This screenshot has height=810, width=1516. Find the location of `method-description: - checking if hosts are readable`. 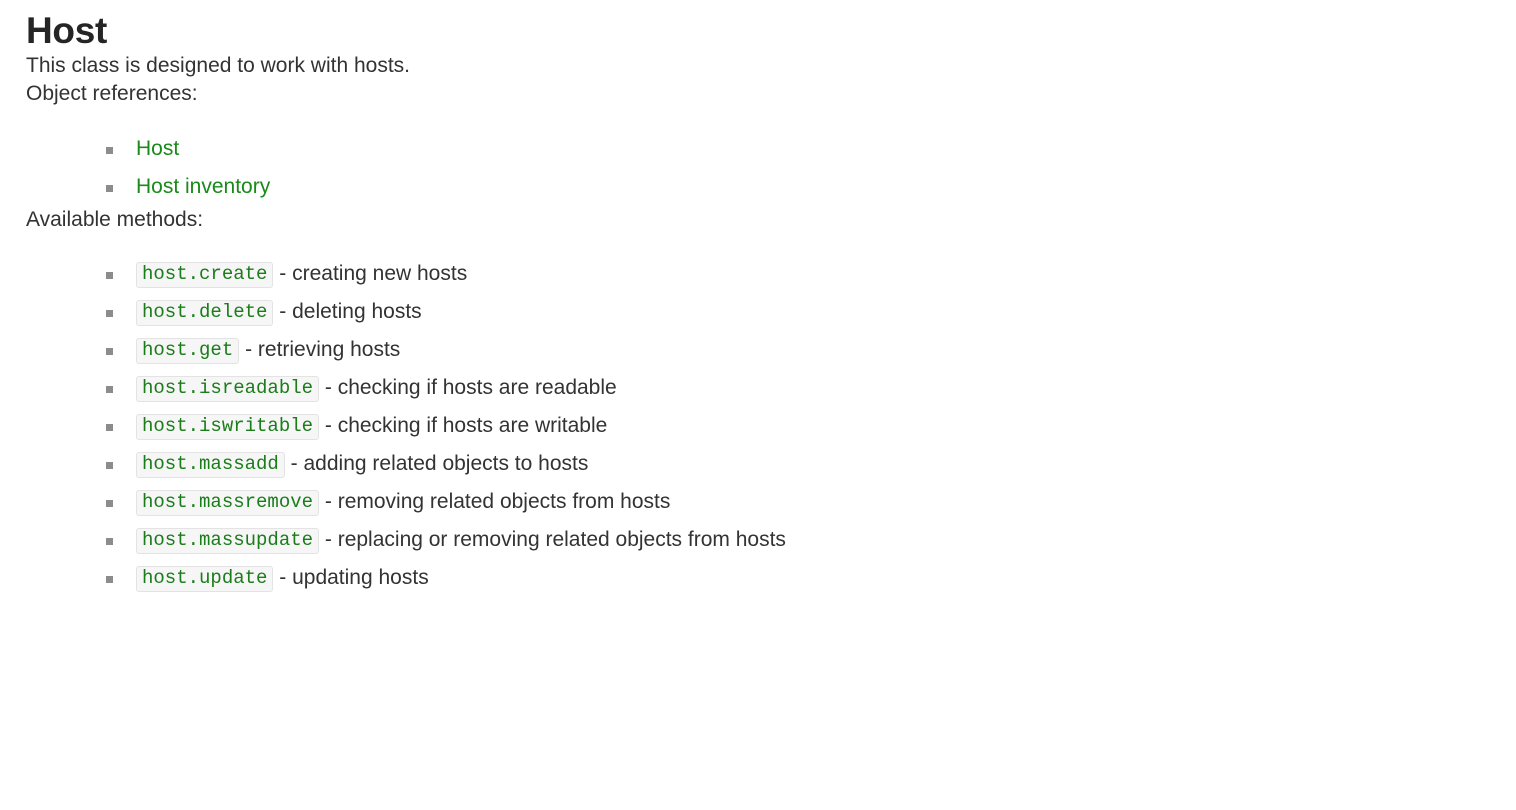

method-description: - checking if hosts are readable is located at coordinates (470, 387).